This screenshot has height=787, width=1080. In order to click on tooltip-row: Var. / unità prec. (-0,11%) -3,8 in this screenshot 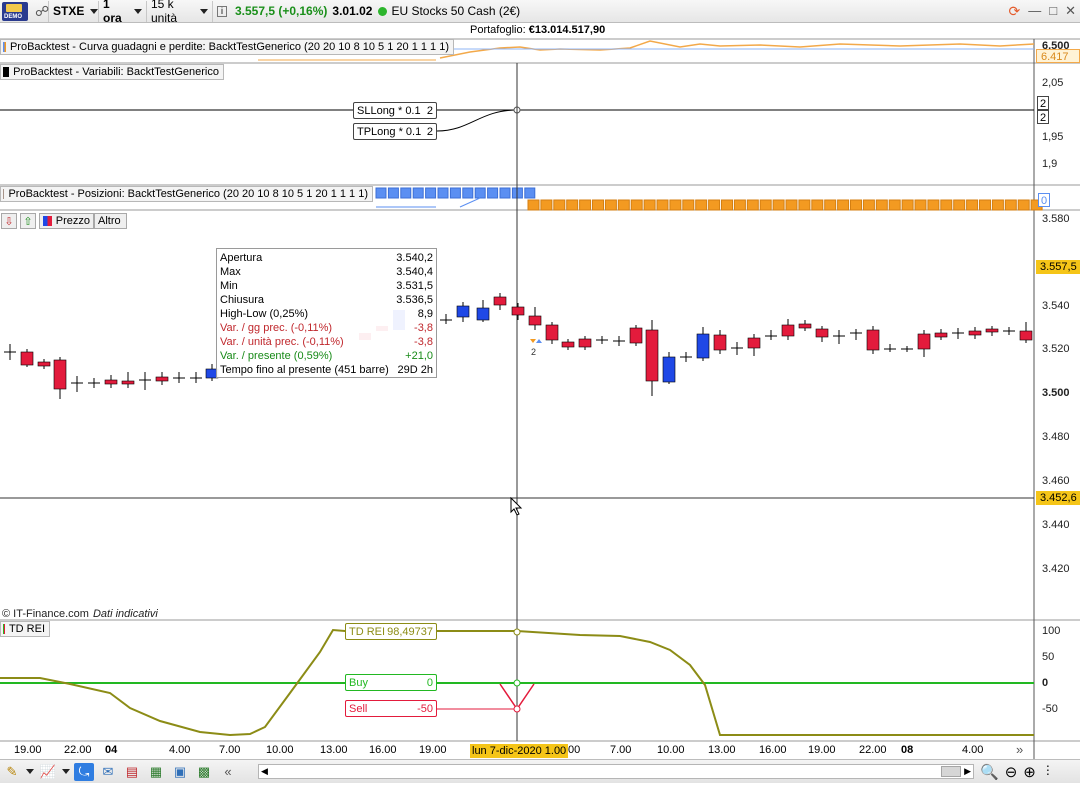, I will do `click(326, 342)`.